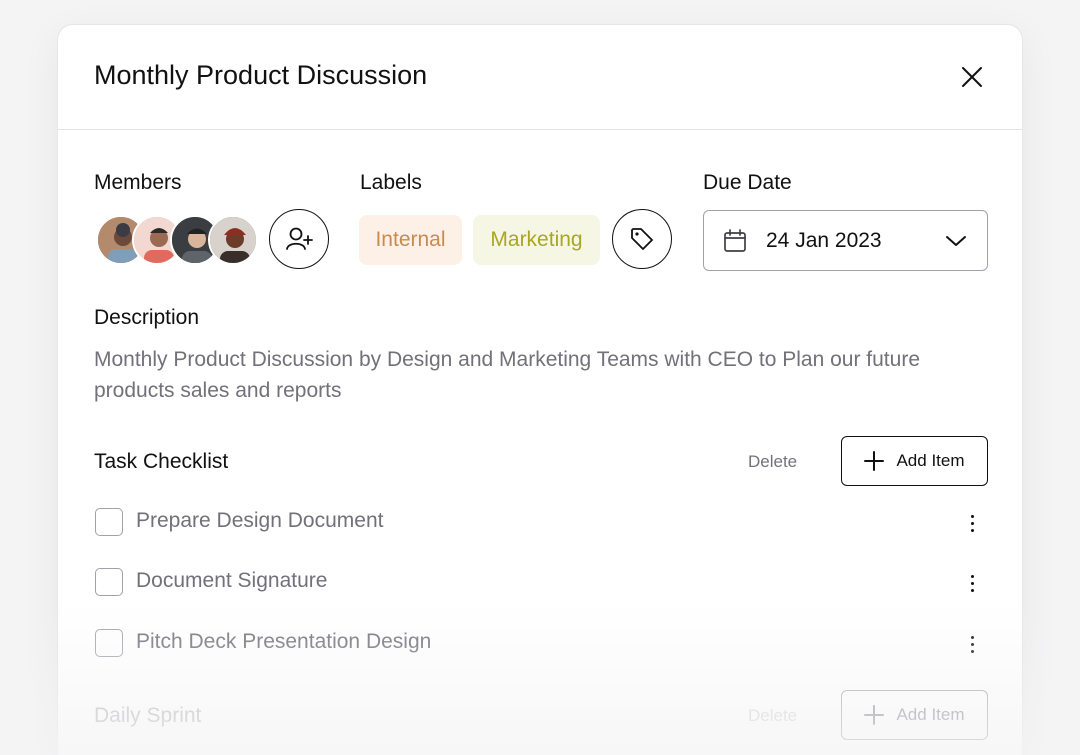 The image size is (1080, 755). Describe the element at coordinates (147, 317) in the screenshot. I see `description-label: Description` at that location.